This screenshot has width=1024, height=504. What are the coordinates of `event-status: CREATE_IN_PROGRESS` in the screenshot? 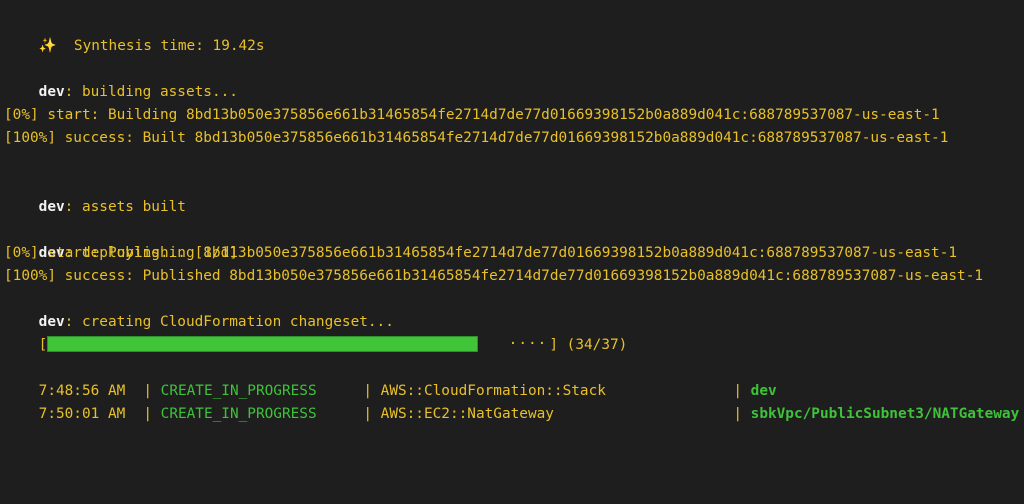 It's located at (238, 414).